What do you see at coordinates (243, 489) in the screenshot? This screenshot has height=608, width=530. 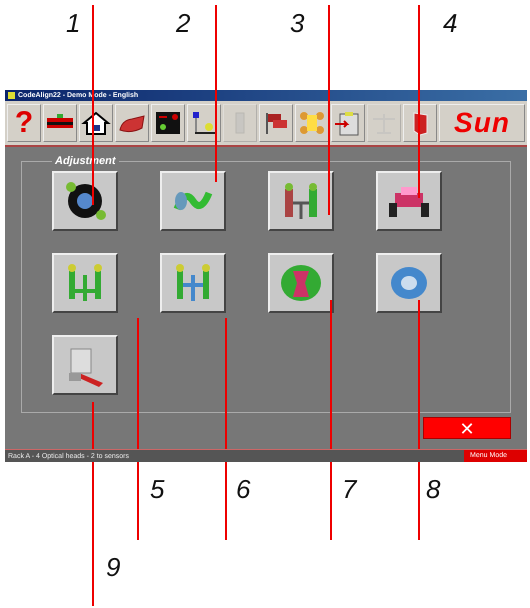 I see `callout-number: 6` at bounding box center [243, 489].